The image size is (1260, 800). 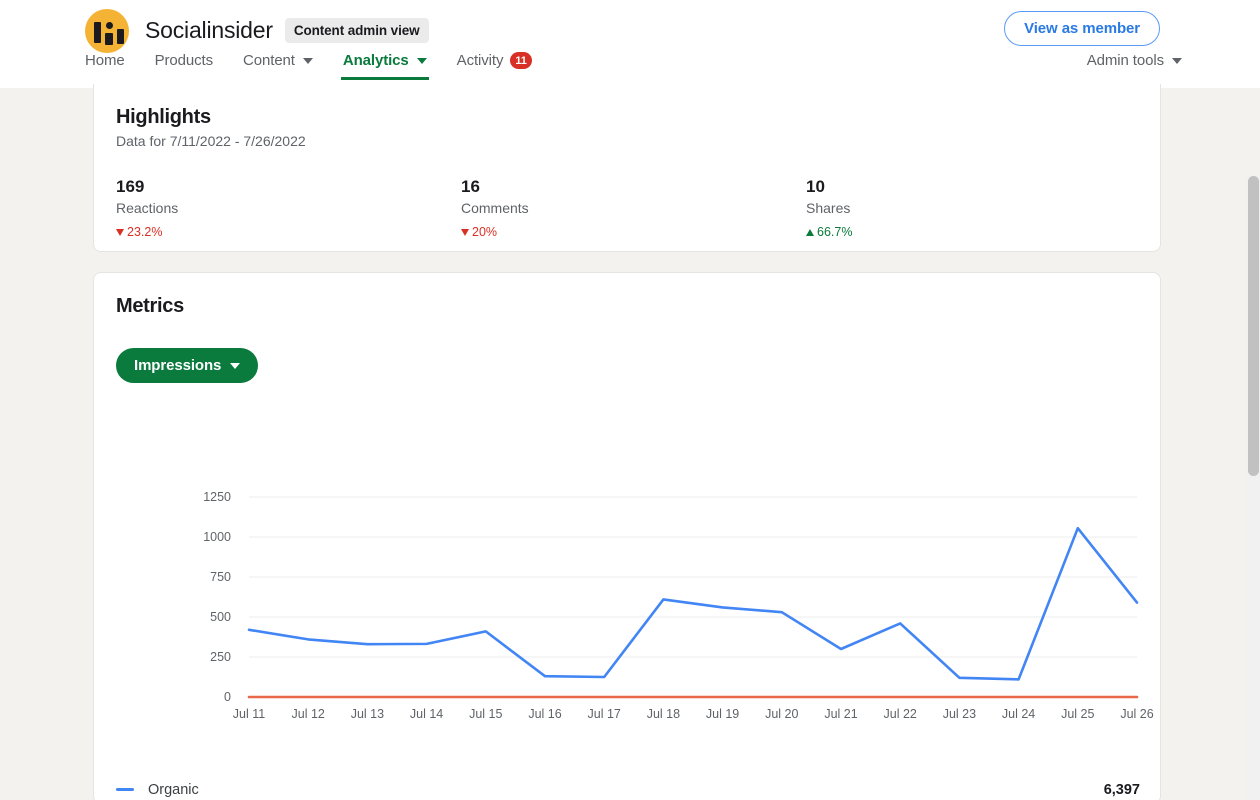 I want to click on nav-item-label: Activity, so click(x=480, y=60).